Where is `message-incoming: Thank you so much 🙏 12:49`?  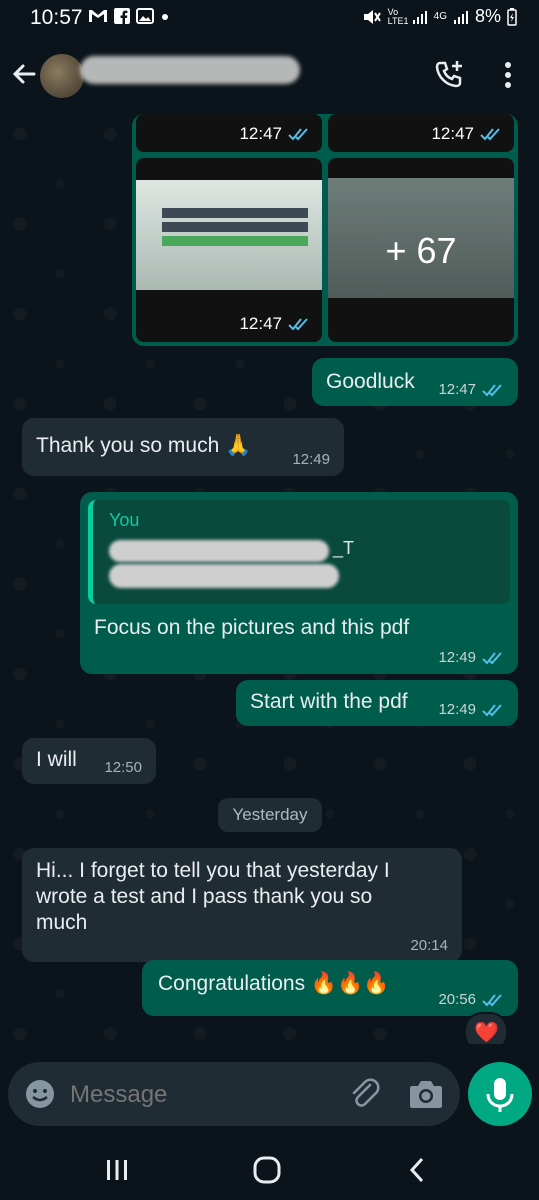 message-incoming: Thank you so much 🙏 12:49 is located at coordinates (183, 447).